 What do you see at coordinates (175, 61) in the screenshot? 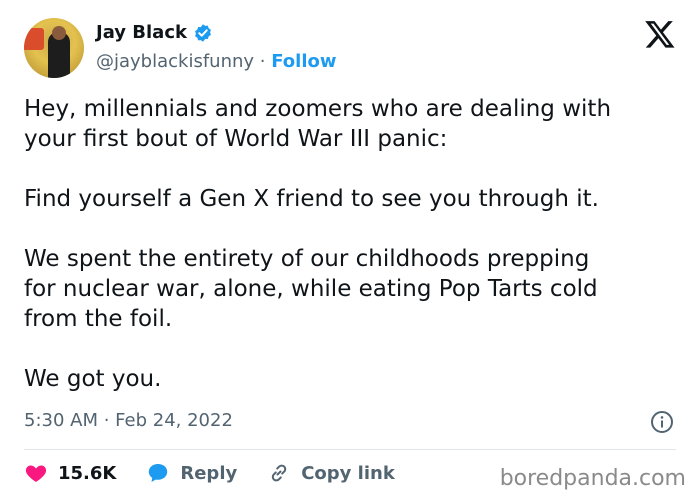
I see `author-handle: @jayblackisfunny` at bounding box center [175, 61].